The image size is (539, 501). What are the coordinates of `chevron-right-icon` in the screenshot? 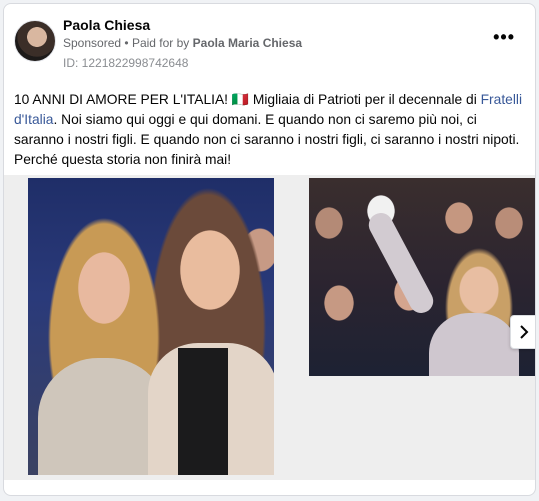 It's located at (524, 332).